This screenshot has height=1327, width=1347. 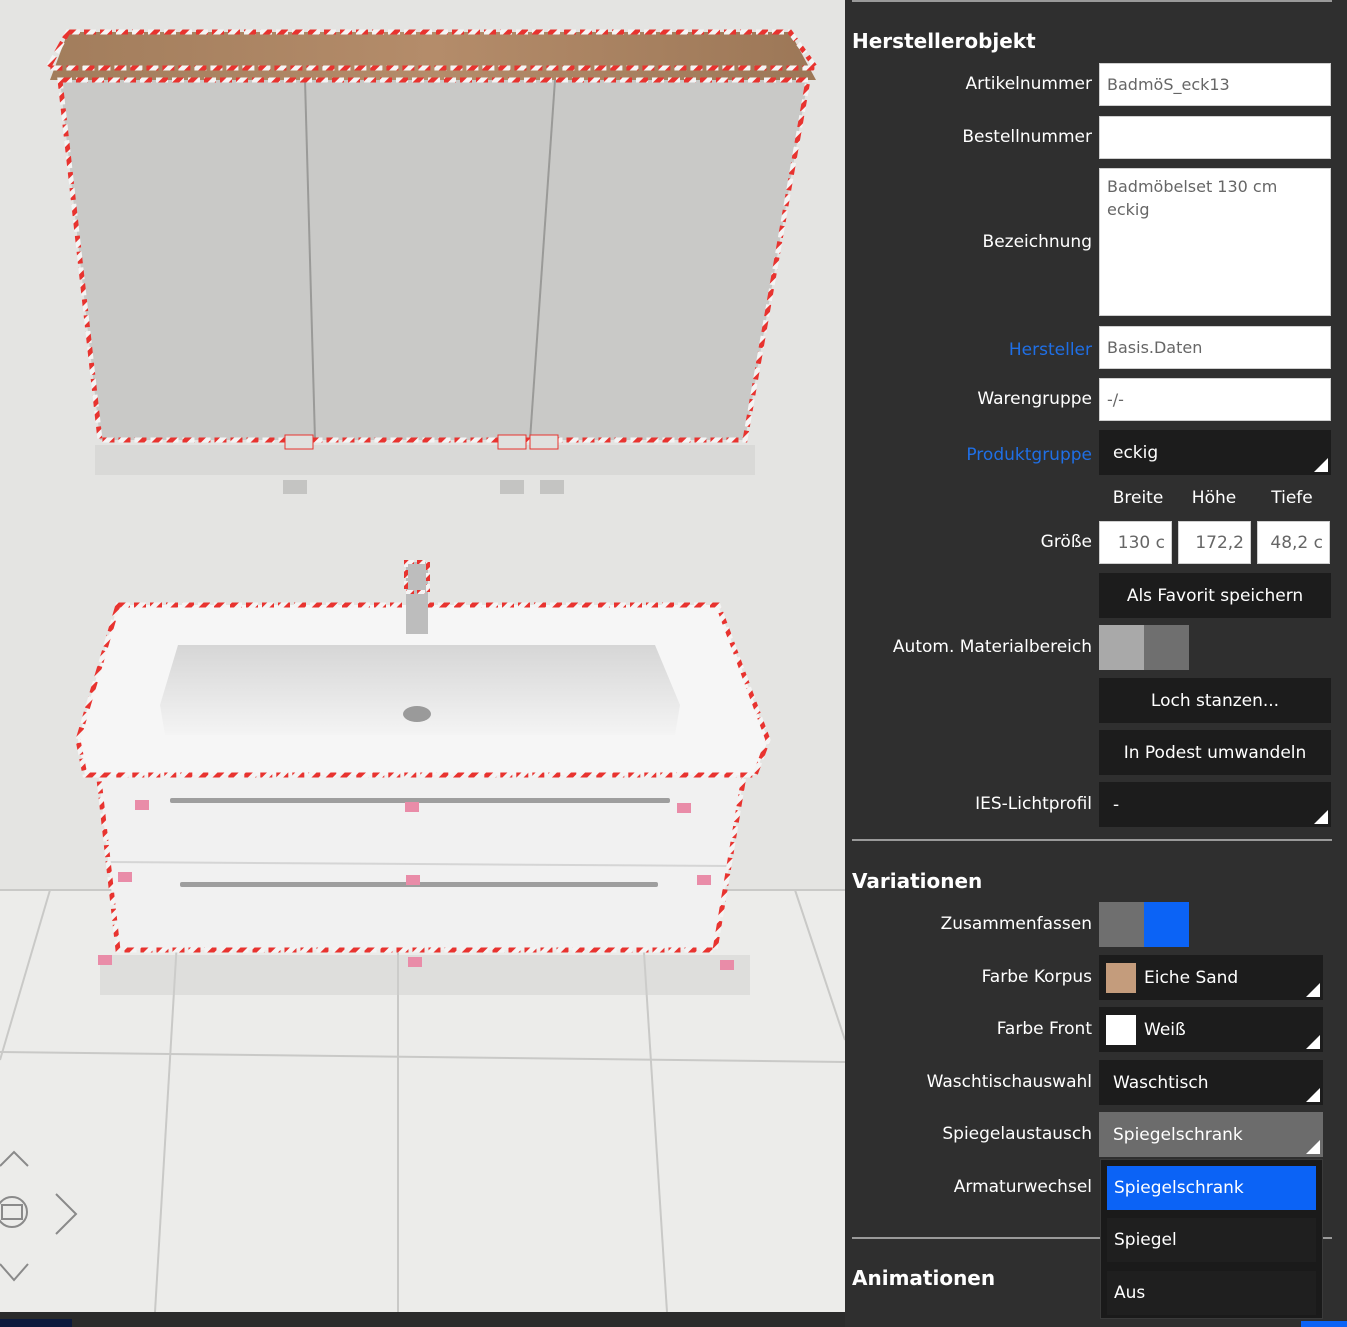 What do you see at coordinates (1215, 242) in the screenshot?
I see `description-textarea: Badmöbelset 130 cm eckig` at bounding box center [1215, 242].